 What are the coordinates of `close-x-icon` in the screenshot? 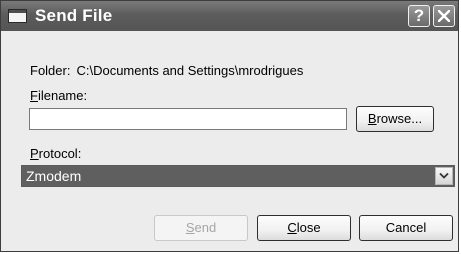 It's located at (444, 16).